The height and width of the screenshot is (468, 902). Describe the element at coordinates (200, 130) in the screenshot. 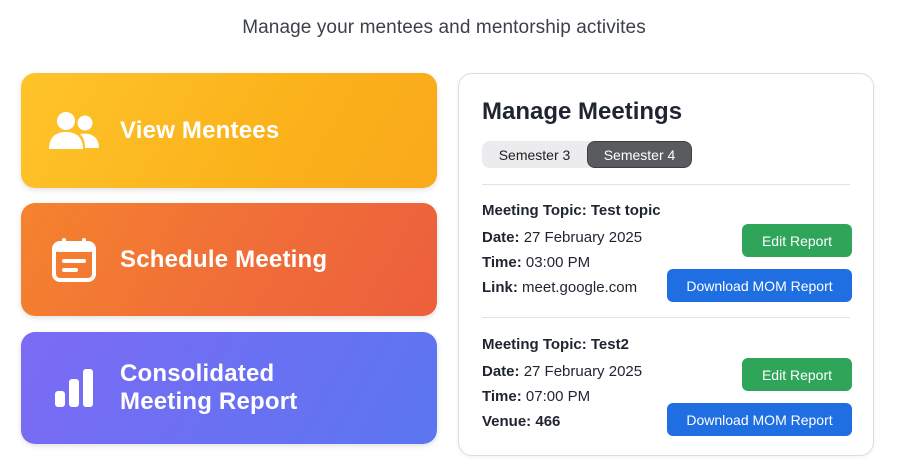

I see `view-mentees-label: View Mentees` at that location.